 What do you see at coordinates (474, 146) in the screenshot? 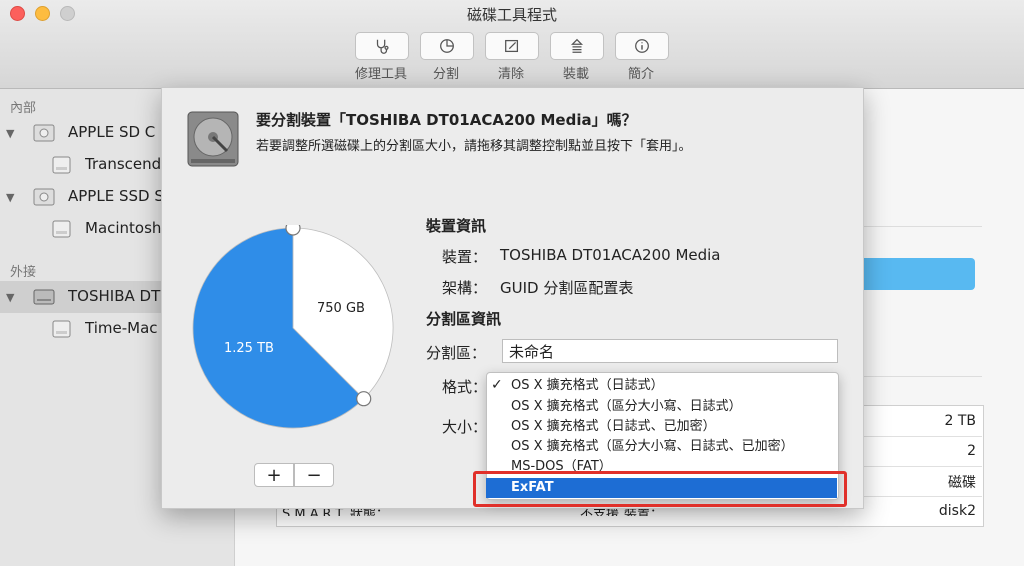
I see `sheet-subtitle: 若要調整所選磁碟上的分割區大小，請拖移其調整控制點並且按下「套用」。` at bounding box center [474, 146].